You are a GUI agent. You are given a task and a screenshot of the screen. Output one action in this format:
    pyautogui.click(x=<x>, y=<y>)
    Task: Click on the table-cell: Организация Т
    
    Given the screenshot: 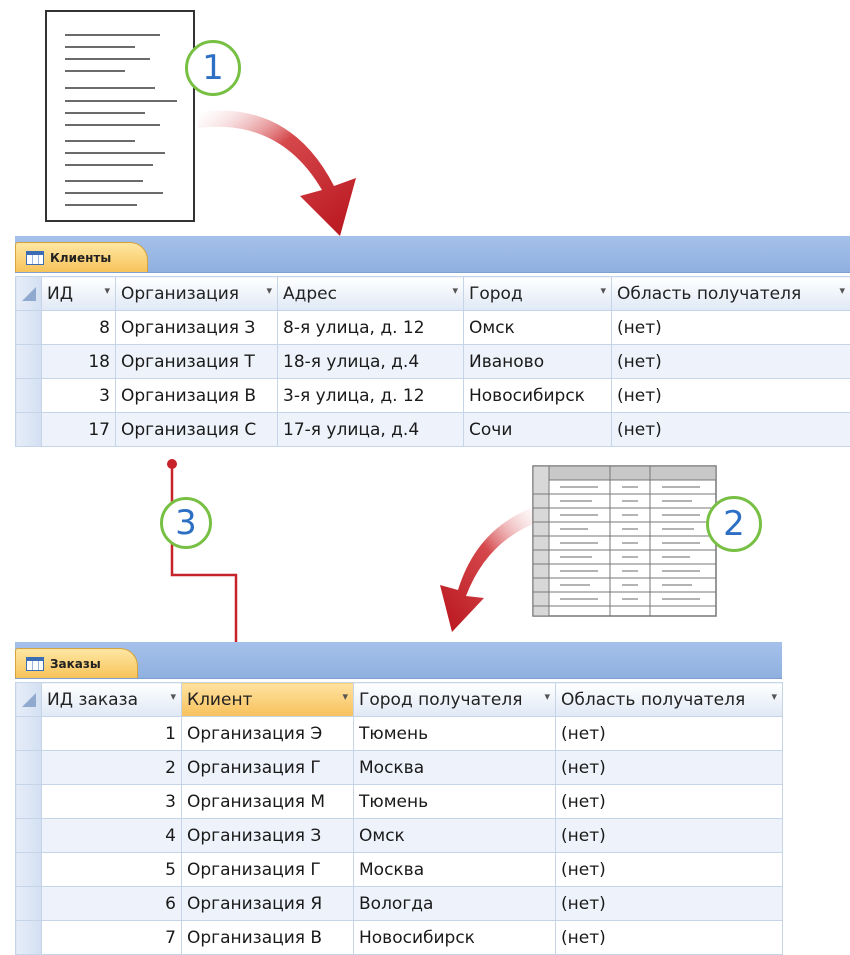 What is the action you would take?
    pyautogui.click(x=197, y=362)
    